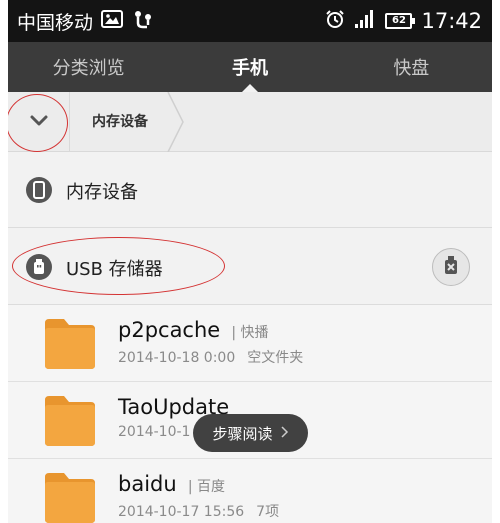 This screenshot has height=523, width=500. I want to click on breadcrumb-item-internal: 内存设备, so click(120, 122).